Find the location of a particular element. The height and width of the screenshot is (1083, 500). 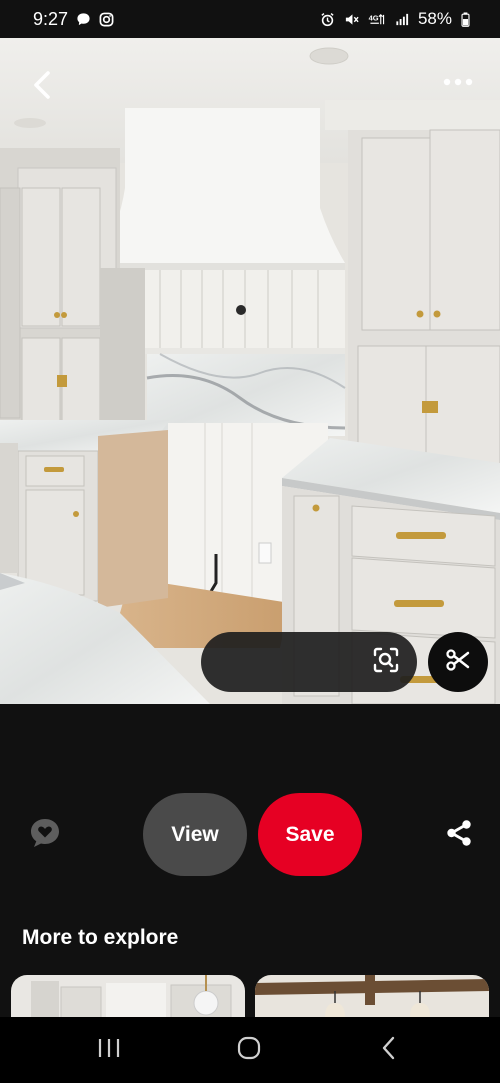

home-button is located at coordinates (249, 1050).